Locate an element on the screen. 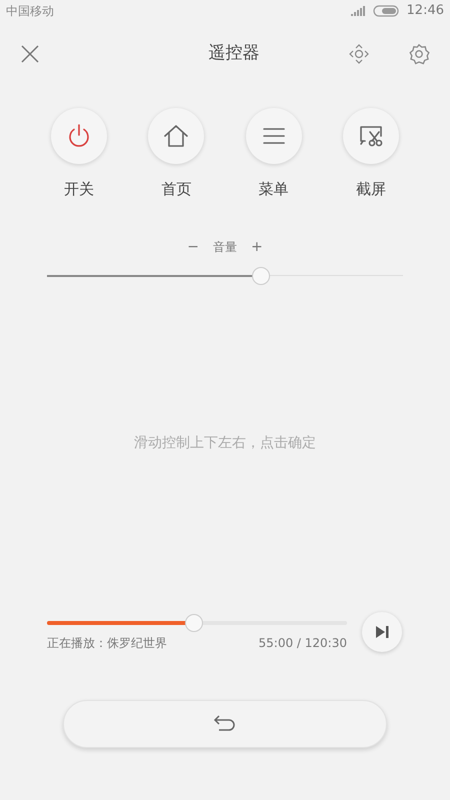 This screenshot has height=800, width=450. page-title: 遥控器 is located at coordinates (234, 54).